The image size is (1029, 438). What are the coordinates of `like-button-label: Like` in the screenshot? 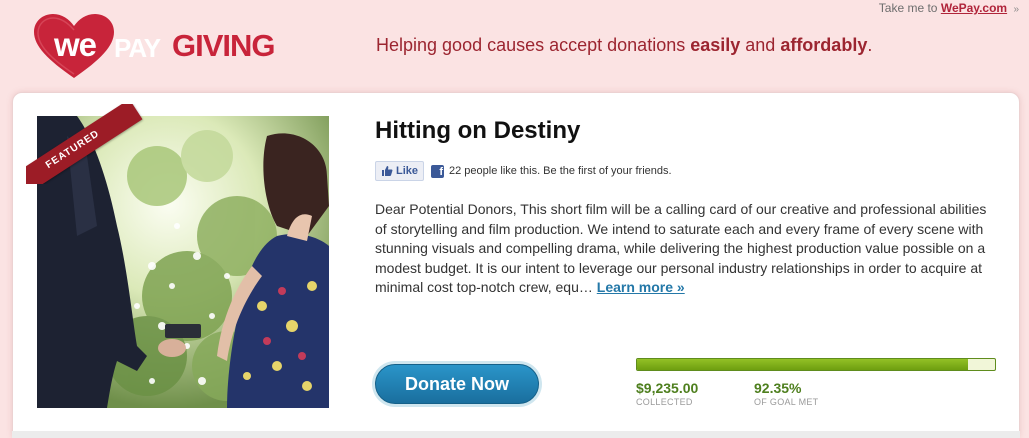 It's located at (407, 171).